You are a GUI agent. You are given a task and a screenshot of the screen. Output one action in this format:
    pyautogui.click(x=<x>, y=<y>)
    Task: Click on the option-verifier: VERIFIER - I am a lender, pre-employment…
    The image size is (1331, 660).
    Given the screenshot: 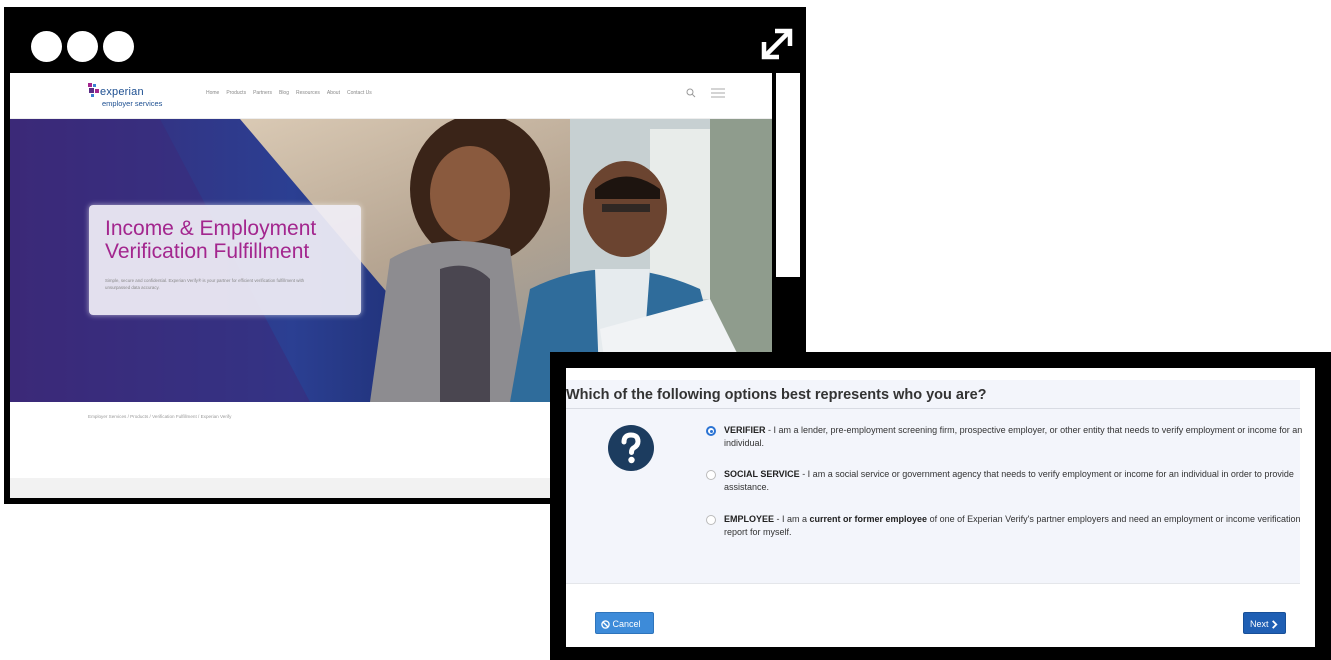 What is the action you would take?
    pyautogui.click(x=1004, y=439)
    